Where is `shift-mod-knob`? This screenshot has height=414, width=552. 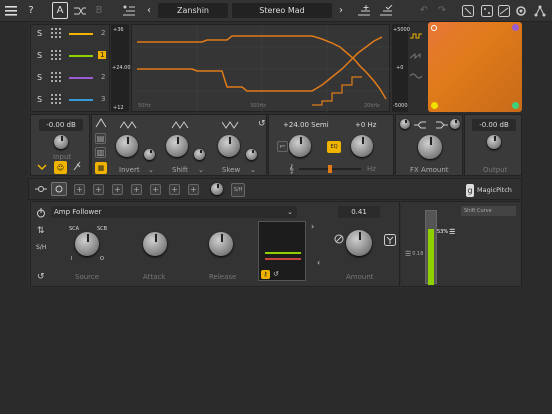
shift-mod-knob is located at coordinates (199, 154).